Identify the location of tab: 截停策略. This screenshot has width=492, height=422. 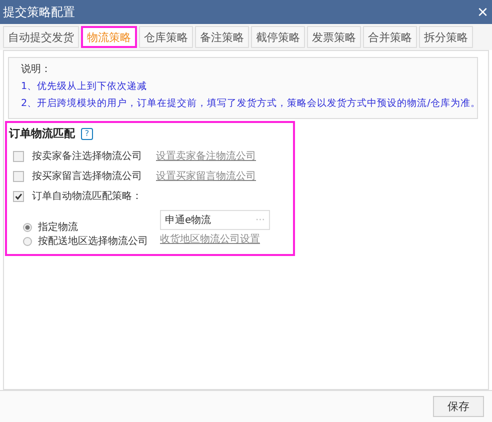
(278, 37).